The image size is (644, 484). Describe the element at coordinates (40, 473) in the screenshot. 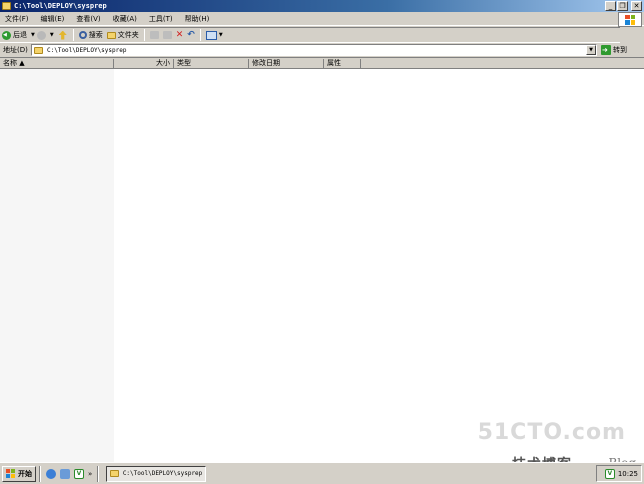

I see `quicklaunch-separator` at that location.